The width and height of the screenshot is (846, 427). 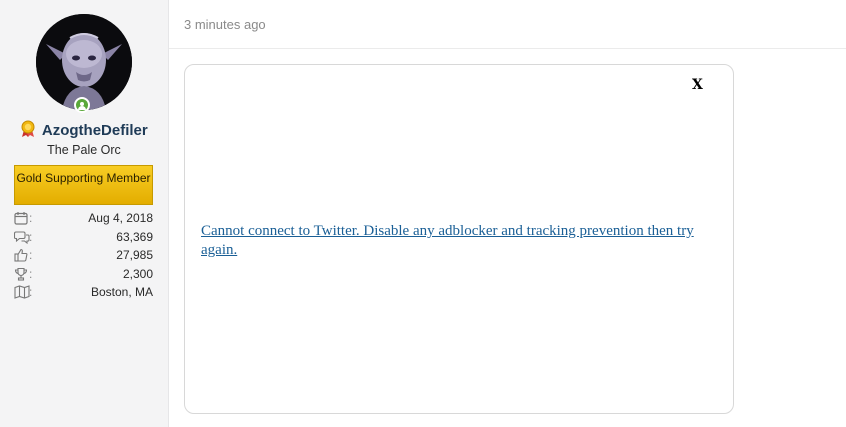 What do you see at coordinates (120, 218) in the screenshot?
I see `stat-value: Aug 4, 2018` at bounding box center [120, 218].